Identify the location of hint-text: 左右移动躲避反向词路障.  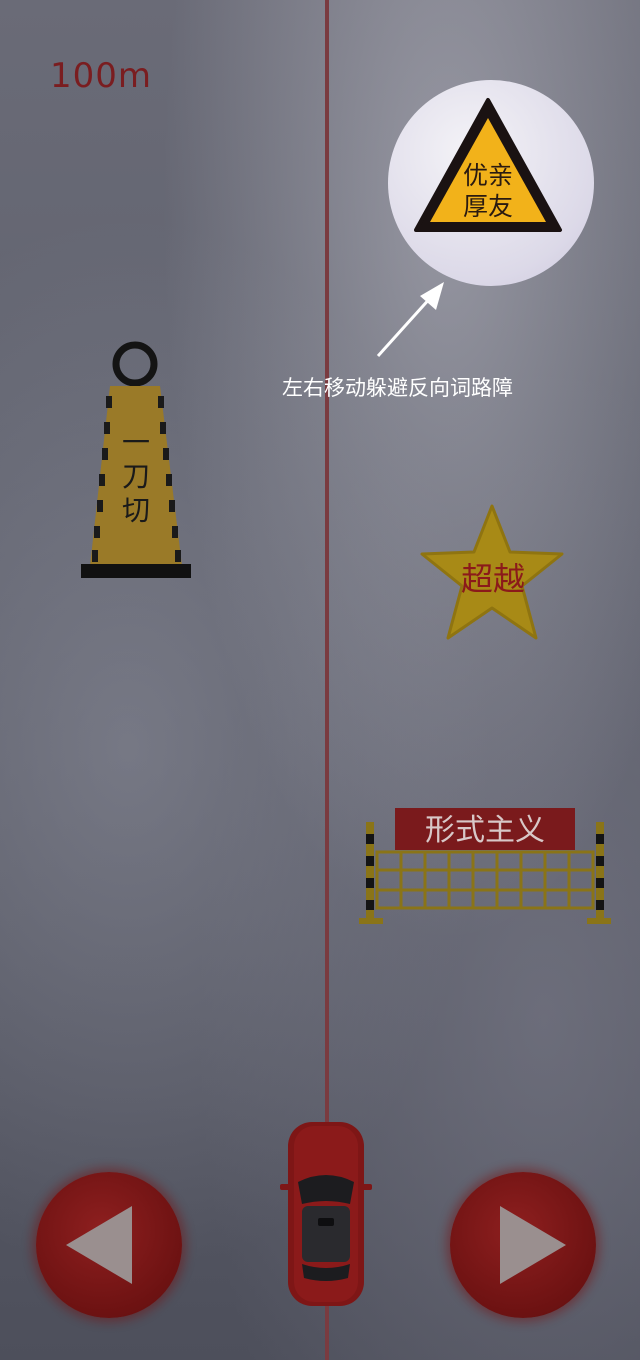
(397, 388).